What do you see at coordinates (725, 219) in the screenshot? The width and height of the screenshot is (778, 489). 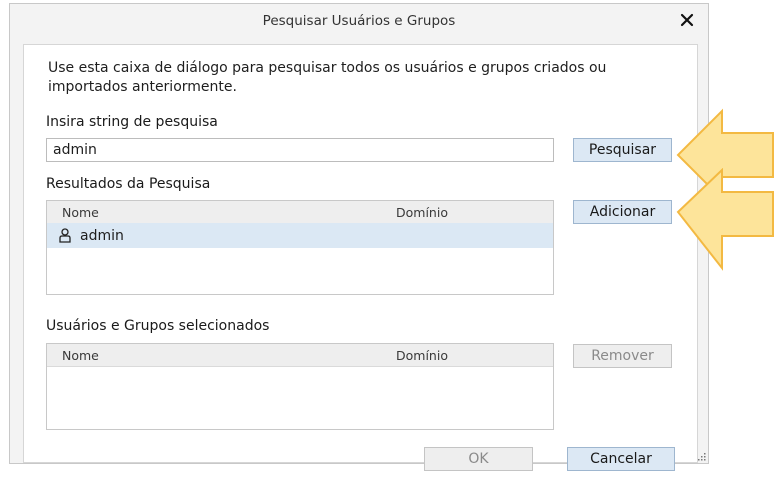 I see `highlight-arrow-icon` at bounding box center [725, 219].